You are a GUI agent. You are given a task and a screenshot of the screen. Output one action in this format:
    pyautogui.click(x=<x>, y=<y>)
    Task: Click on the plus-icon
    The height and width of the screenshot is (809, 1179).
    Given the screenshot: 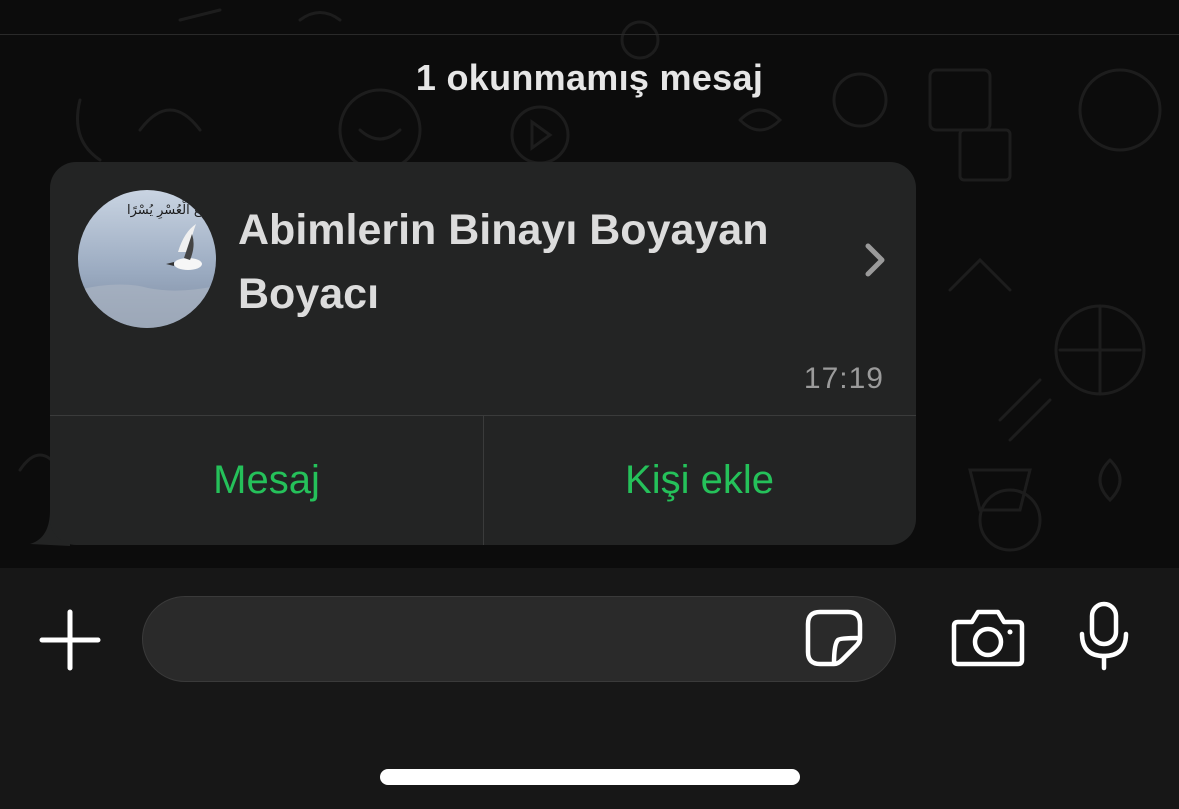 What is the action you would take?
    pyautogui.click(x=70, y=640)
    